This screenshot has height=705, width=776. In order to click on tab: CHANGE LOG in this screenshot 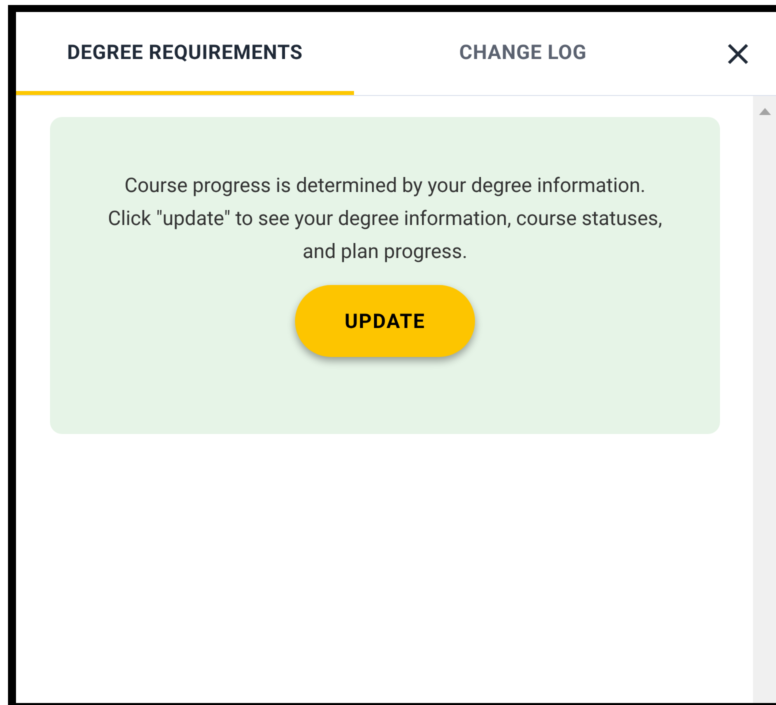, I will do `click(523, 53)`.